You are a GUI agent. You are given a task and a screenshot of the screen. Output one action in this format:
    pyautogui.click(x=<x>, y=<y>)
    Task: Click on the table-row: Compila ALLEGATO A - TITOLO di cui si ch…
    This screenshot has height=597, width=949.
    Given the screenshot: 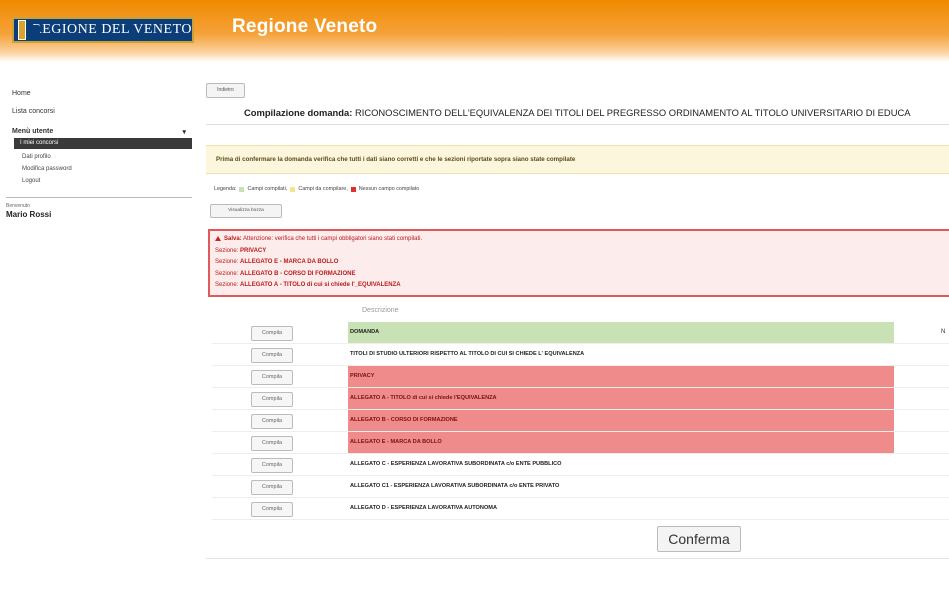 What is the action you would take?
    pyautogui.click(x=580, y=399)
    